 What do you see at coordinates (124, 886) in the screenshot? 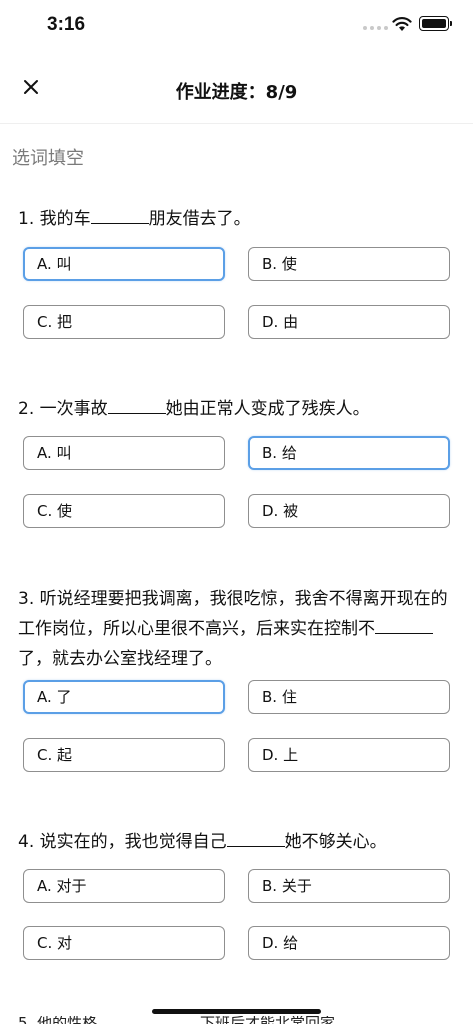
I see `option-a: A. 对于` at bounding box center [124, 886].